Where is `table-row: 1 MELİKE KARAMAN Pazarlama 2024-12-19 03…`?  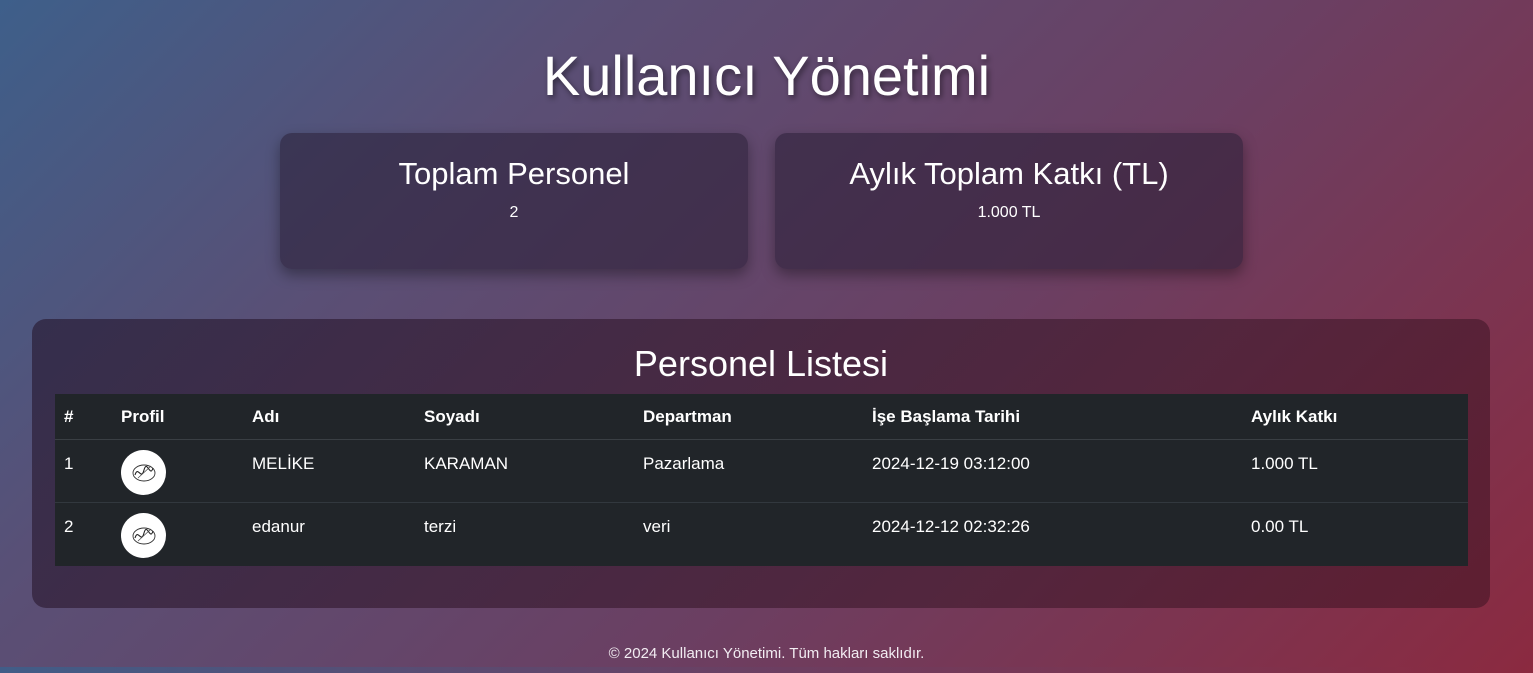 table-row: 1 MELİKE KARAMAN Pazarlama 2024-12-19 03… is located at coordinates (761, 471).